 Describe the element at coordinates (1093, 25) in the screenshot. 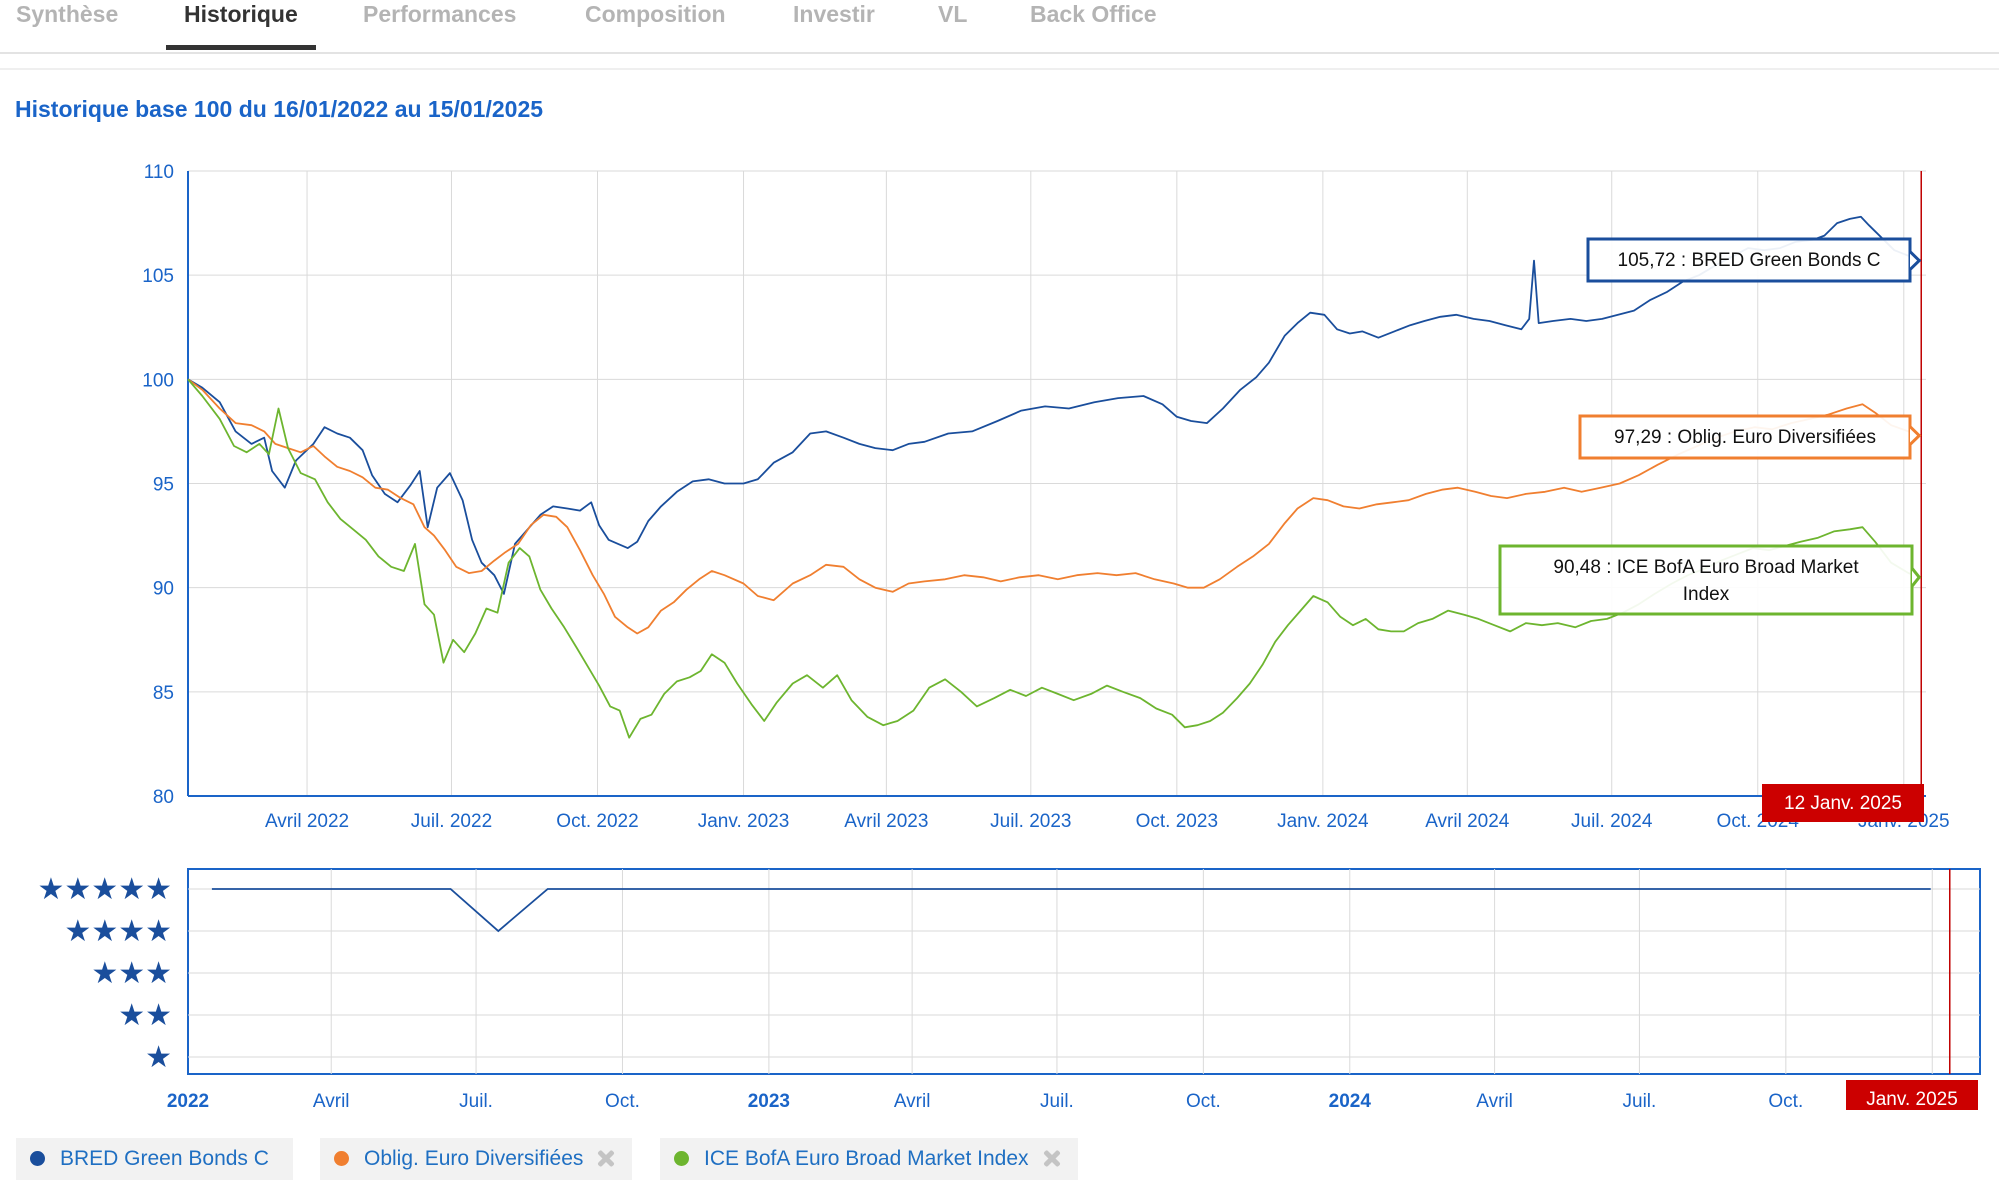

I see `tab-back-office: Back Office` at that location.